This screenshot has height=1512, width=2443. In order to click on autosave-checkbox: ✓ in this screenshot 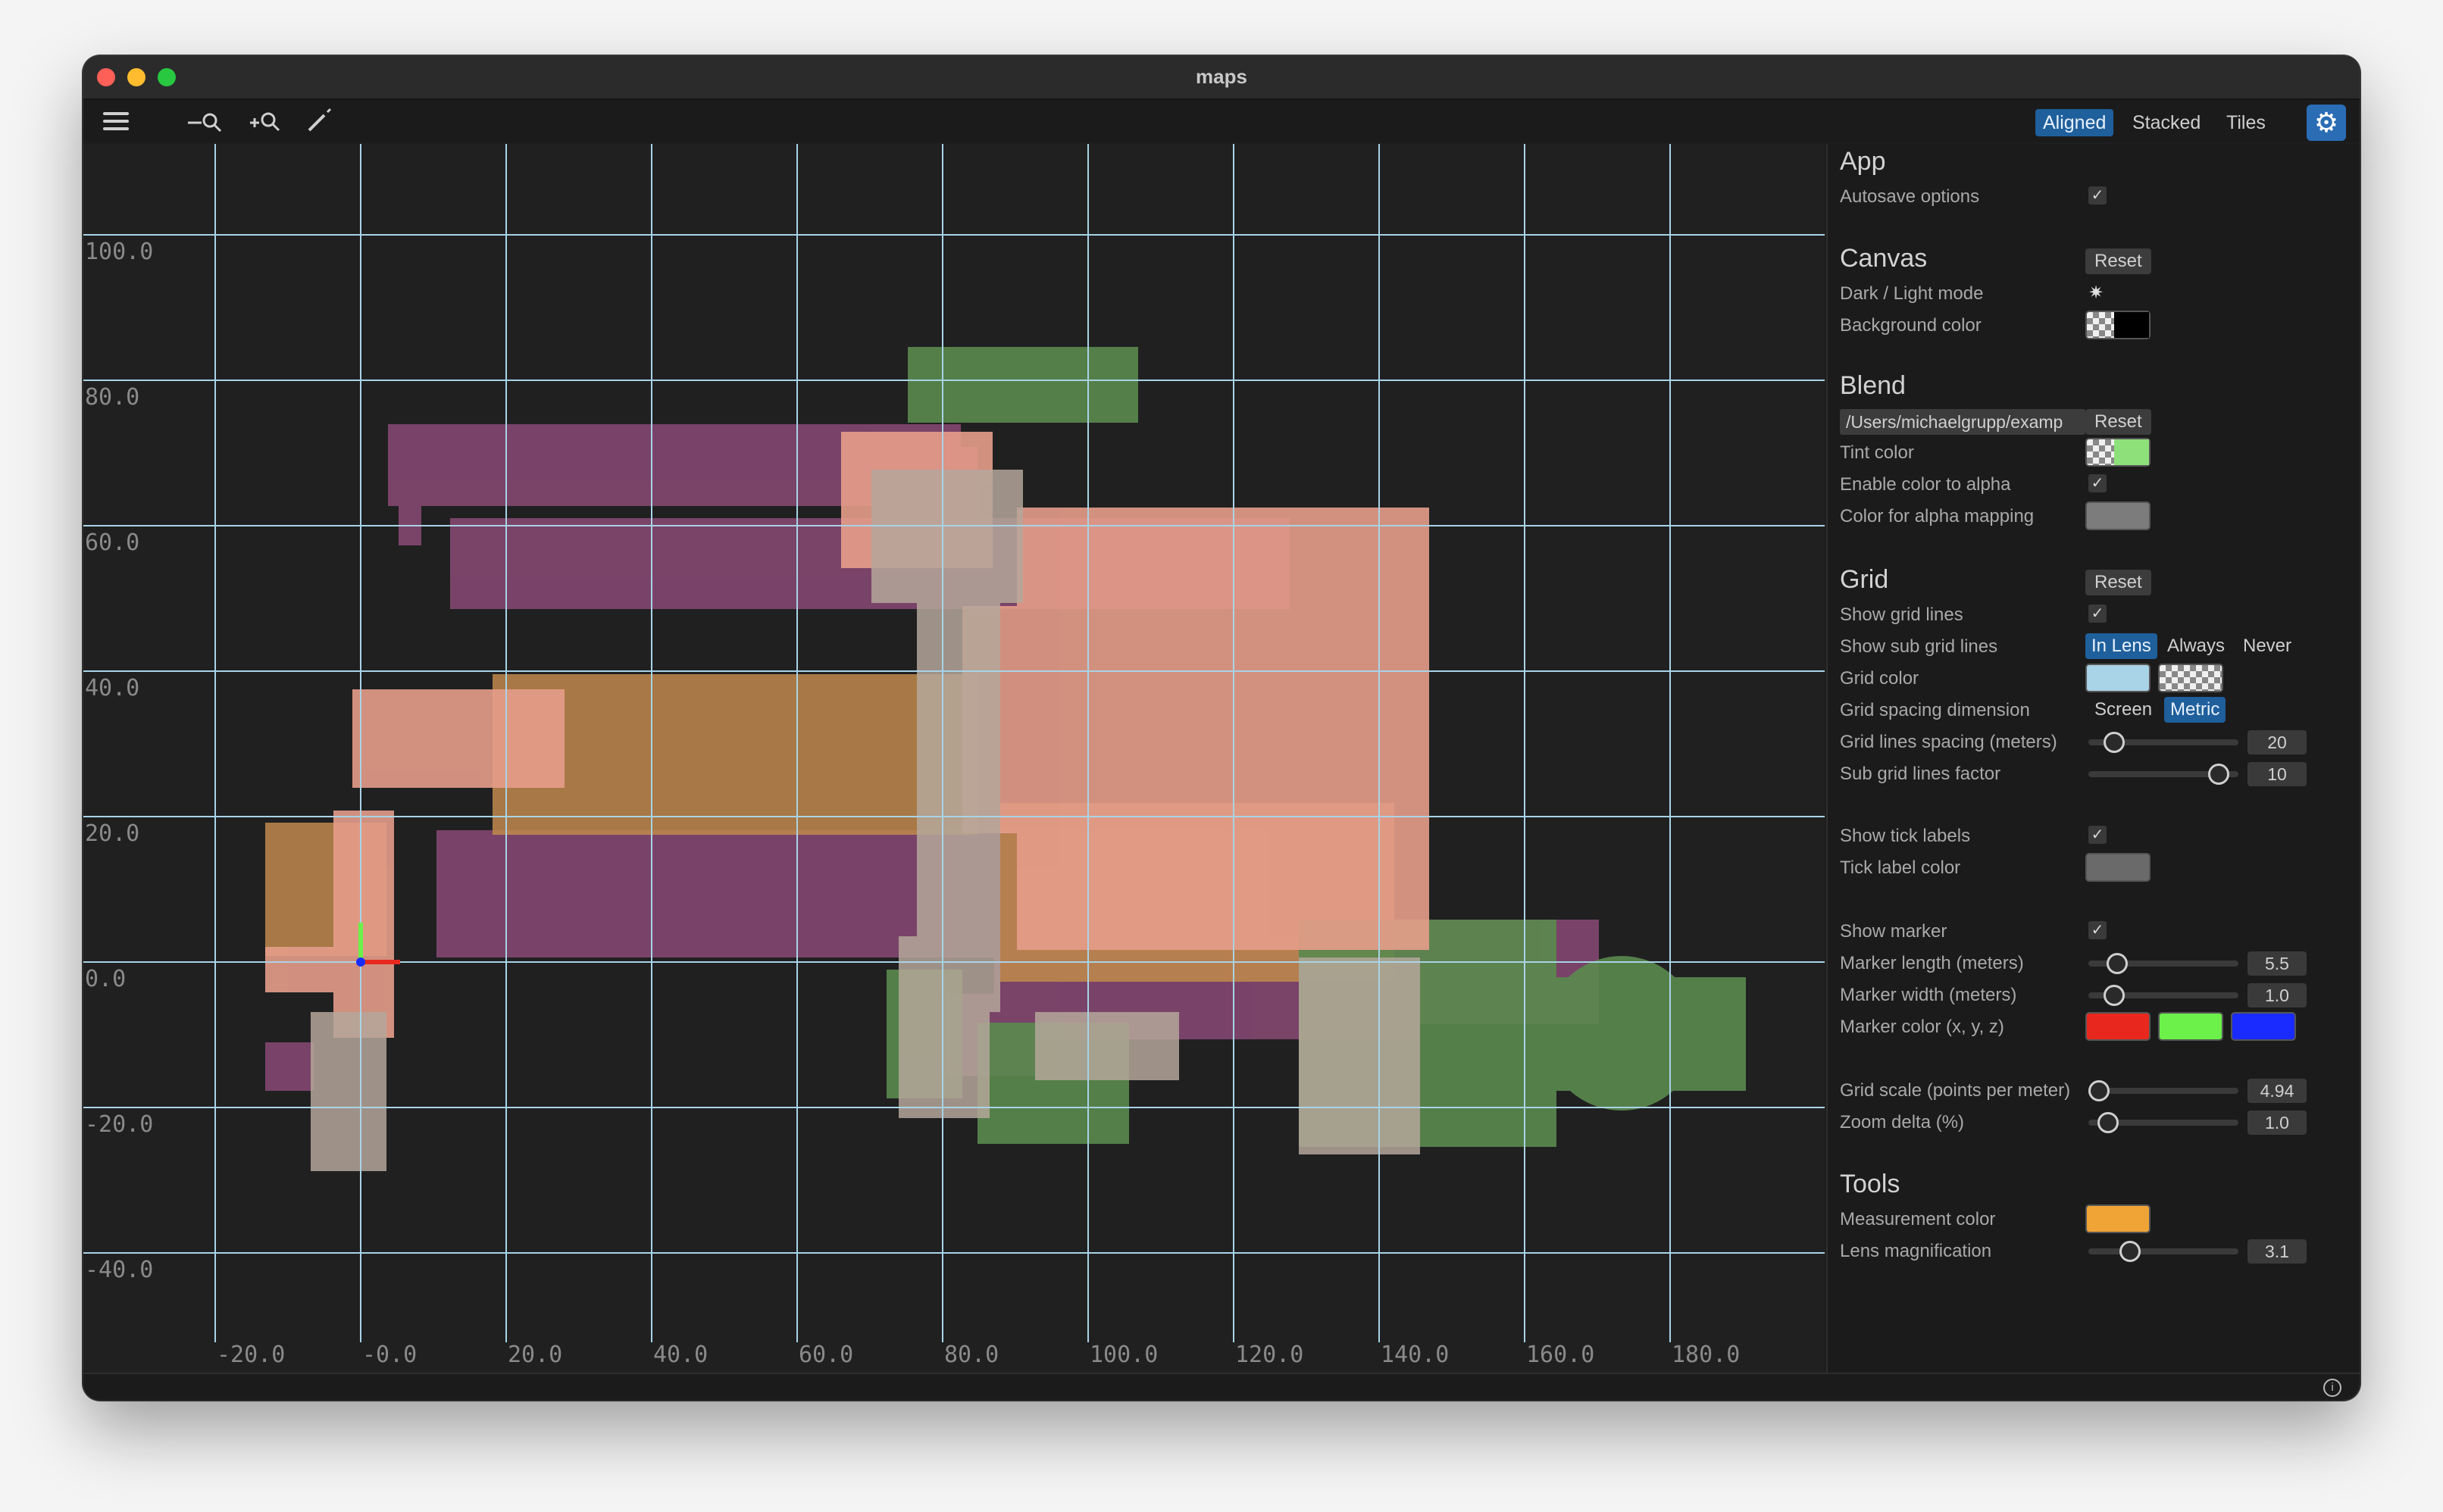, I will do `click(2097, 195)`.